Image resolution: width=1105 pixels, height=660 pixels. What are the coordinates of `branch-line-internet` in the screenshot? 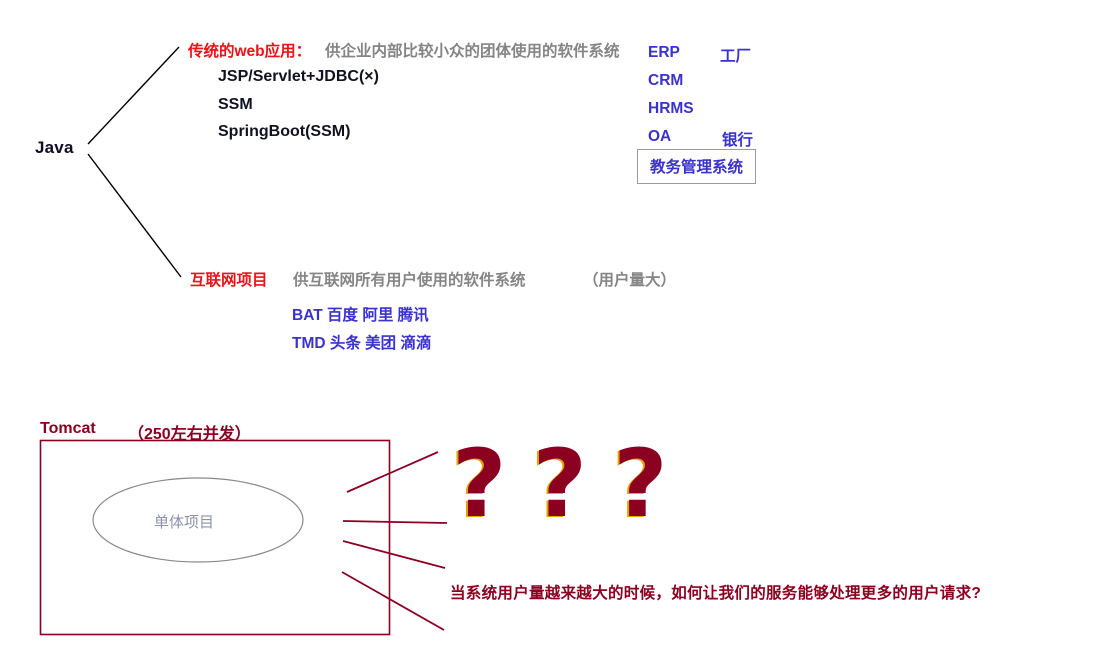 It's located at (134, 215).